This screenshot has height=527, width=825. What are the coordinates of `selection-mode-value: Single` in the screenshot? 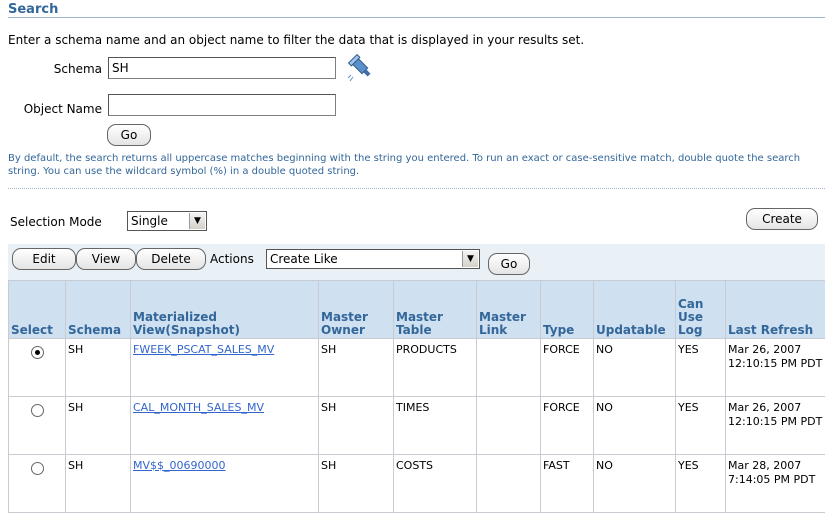 It's located at (149, 221).